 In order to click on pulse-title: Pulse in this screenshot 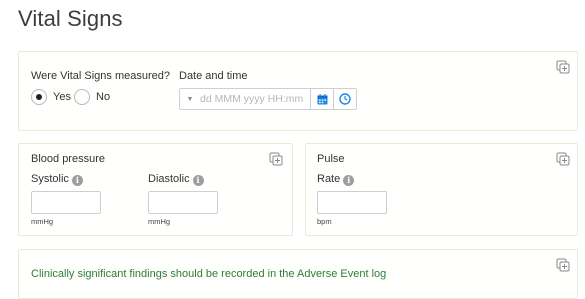, I will do `click(331, 159)`.